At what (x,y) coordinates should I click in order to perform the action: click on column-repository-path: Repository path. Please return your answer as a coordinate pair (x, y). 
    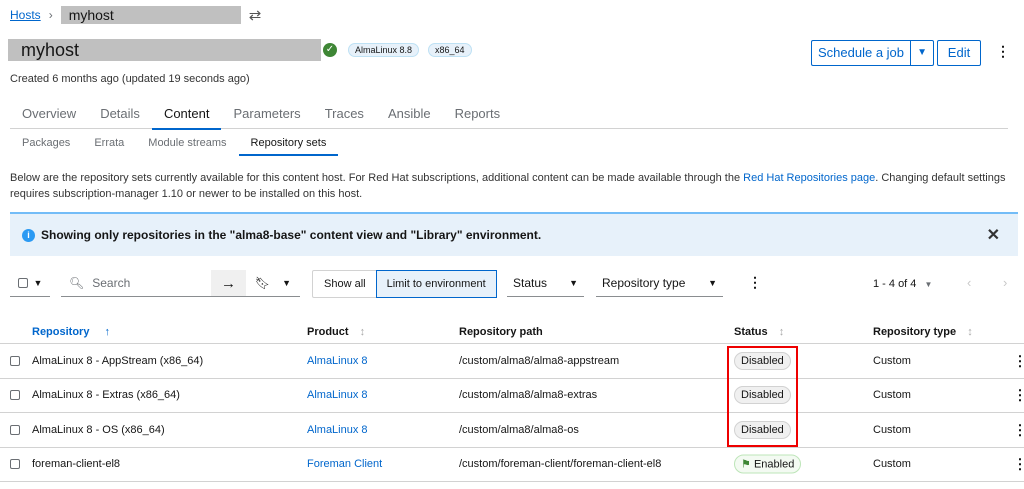
    Looking at the image, I should click on (501, 331).